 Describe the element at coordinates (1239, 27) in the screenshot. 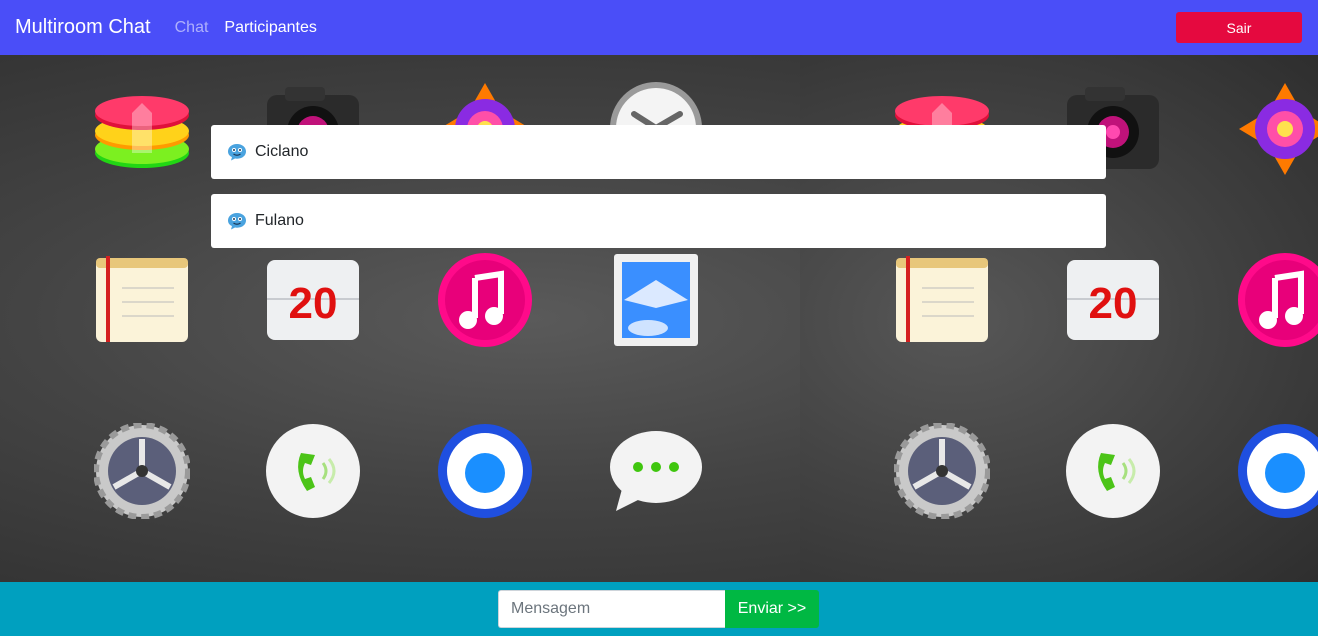

I see `exit-button: Sair` at that location.